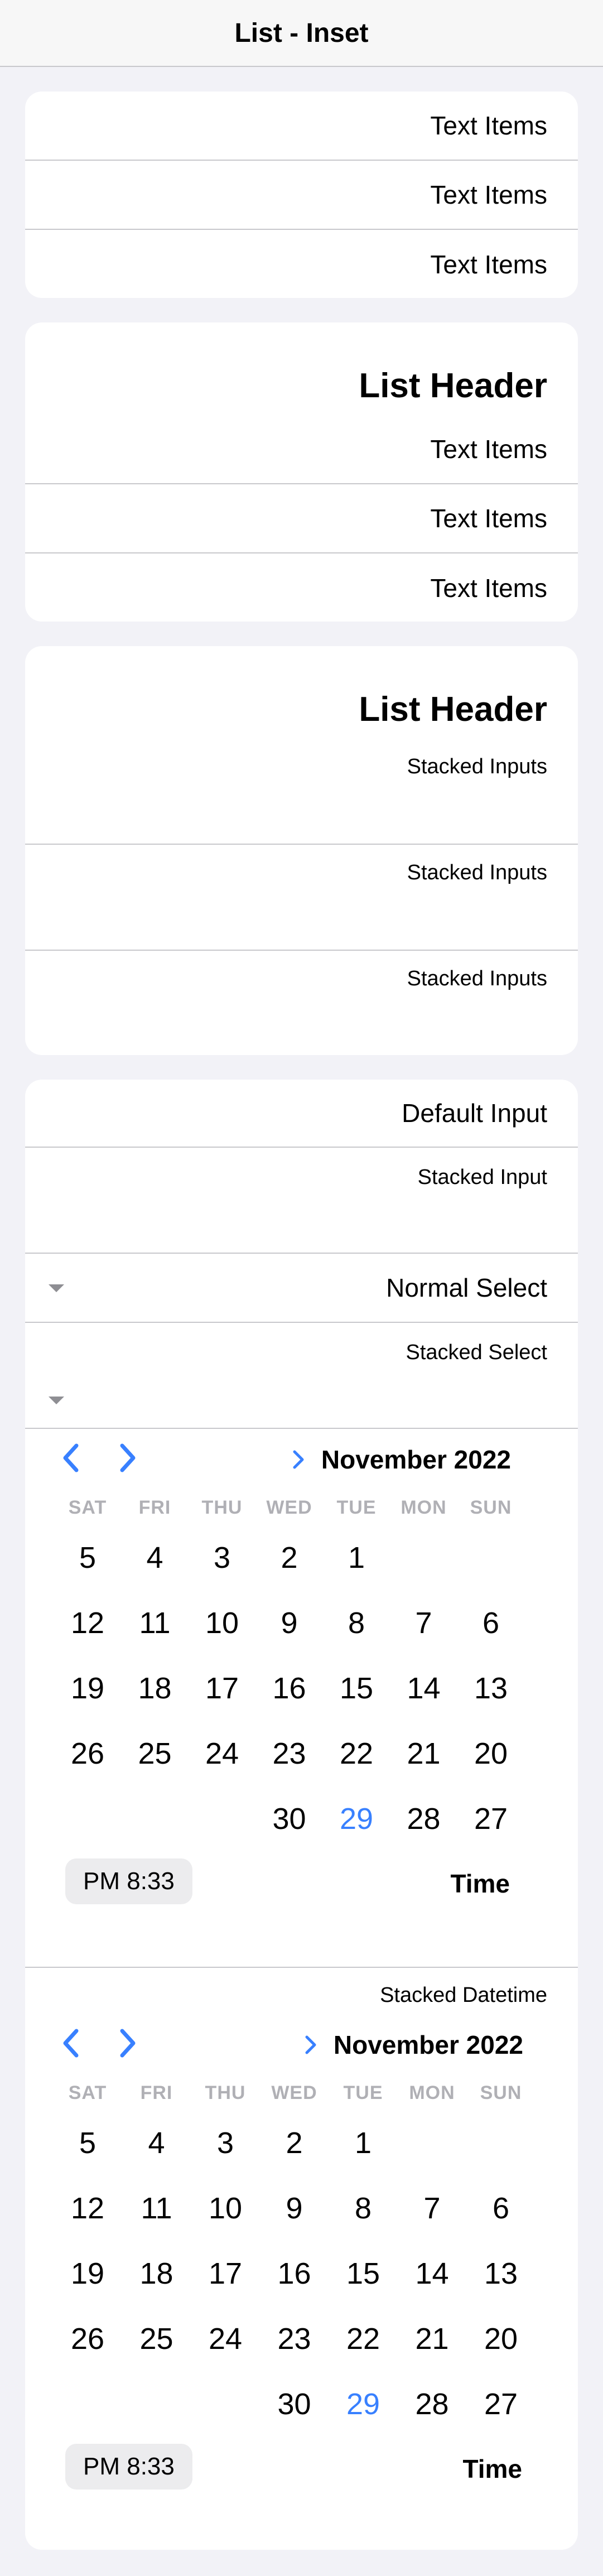 Image resolution: width=603 pixels, height=2576 pixels. I want to click on inset-list-stacked-inputs: List Header Stacked Inputs, so click(301, 851).